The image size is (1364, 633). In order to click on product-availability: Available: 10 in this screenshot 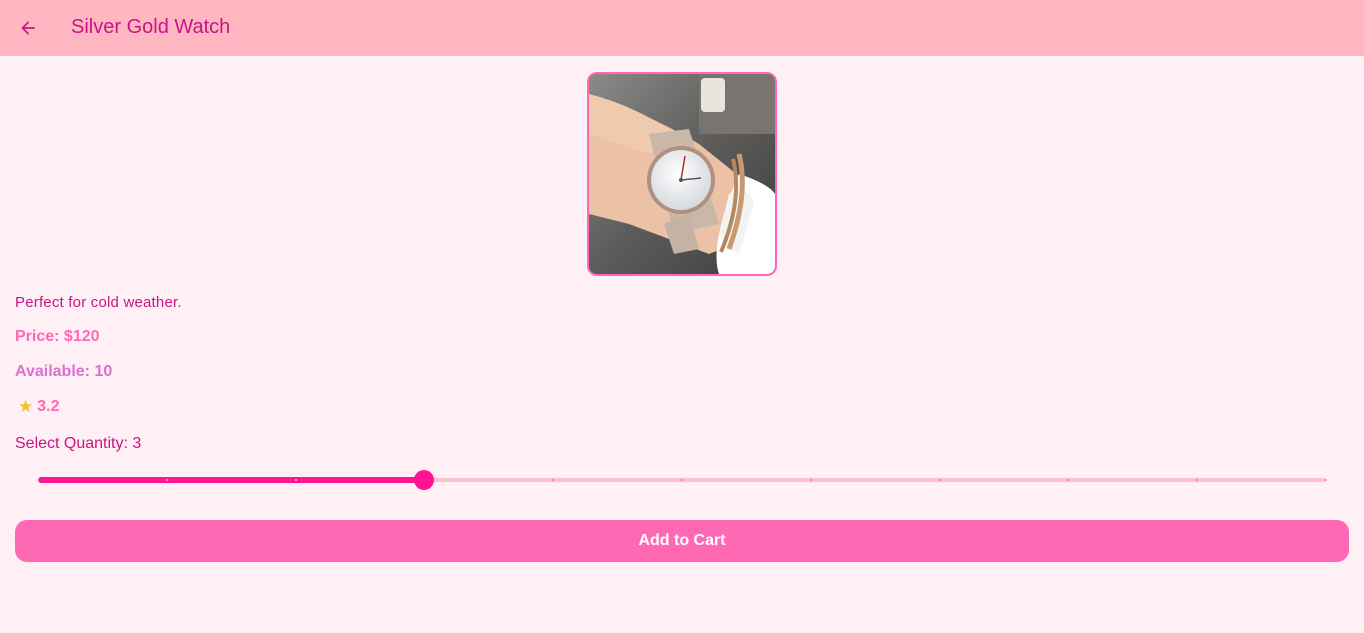, I will do `click(64, 371)`.